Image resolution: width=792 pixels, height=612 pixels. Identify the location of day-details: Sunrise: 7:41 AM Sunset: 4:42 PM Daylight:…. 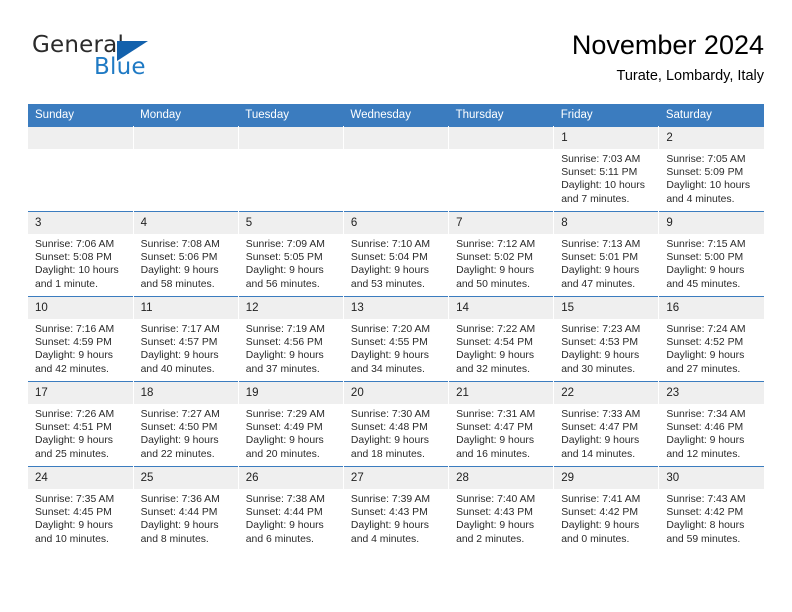
(606, 517).